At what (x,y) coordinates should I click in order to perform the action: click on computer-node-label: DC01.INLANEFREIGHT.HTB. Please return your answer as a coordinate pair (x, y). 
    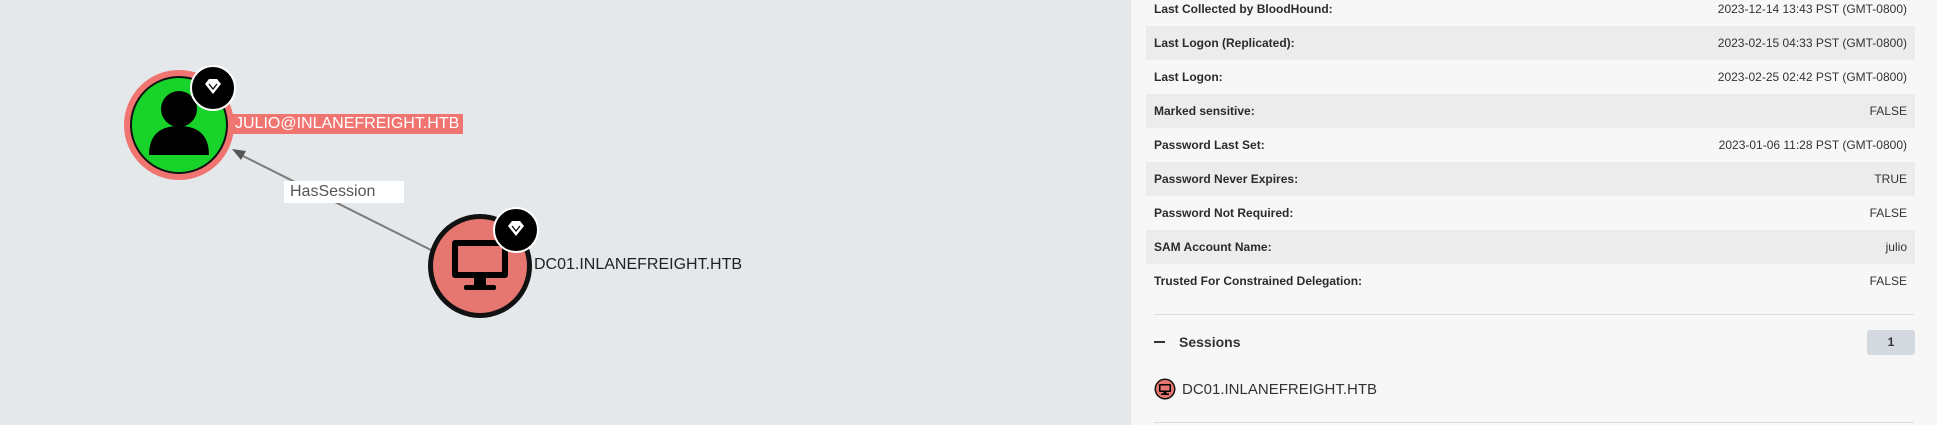
    Looking at the image, I should click on (638, 265).